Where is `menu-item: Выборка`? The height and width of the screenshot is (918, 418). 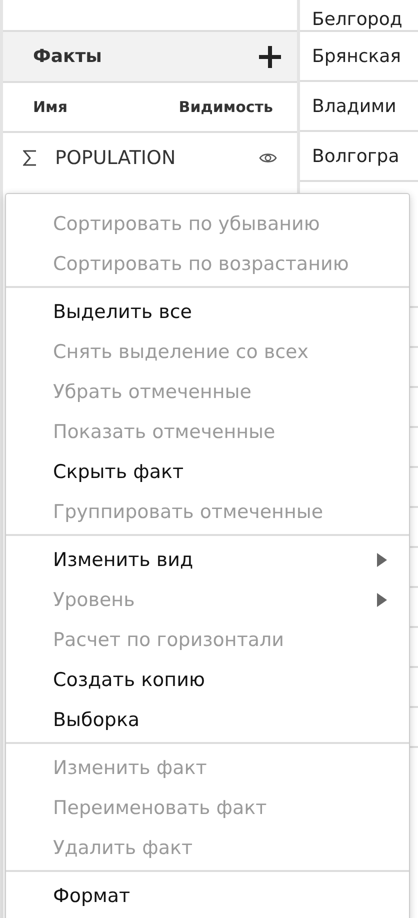
menu-item: Выборка is located at coordinates (207, 720).